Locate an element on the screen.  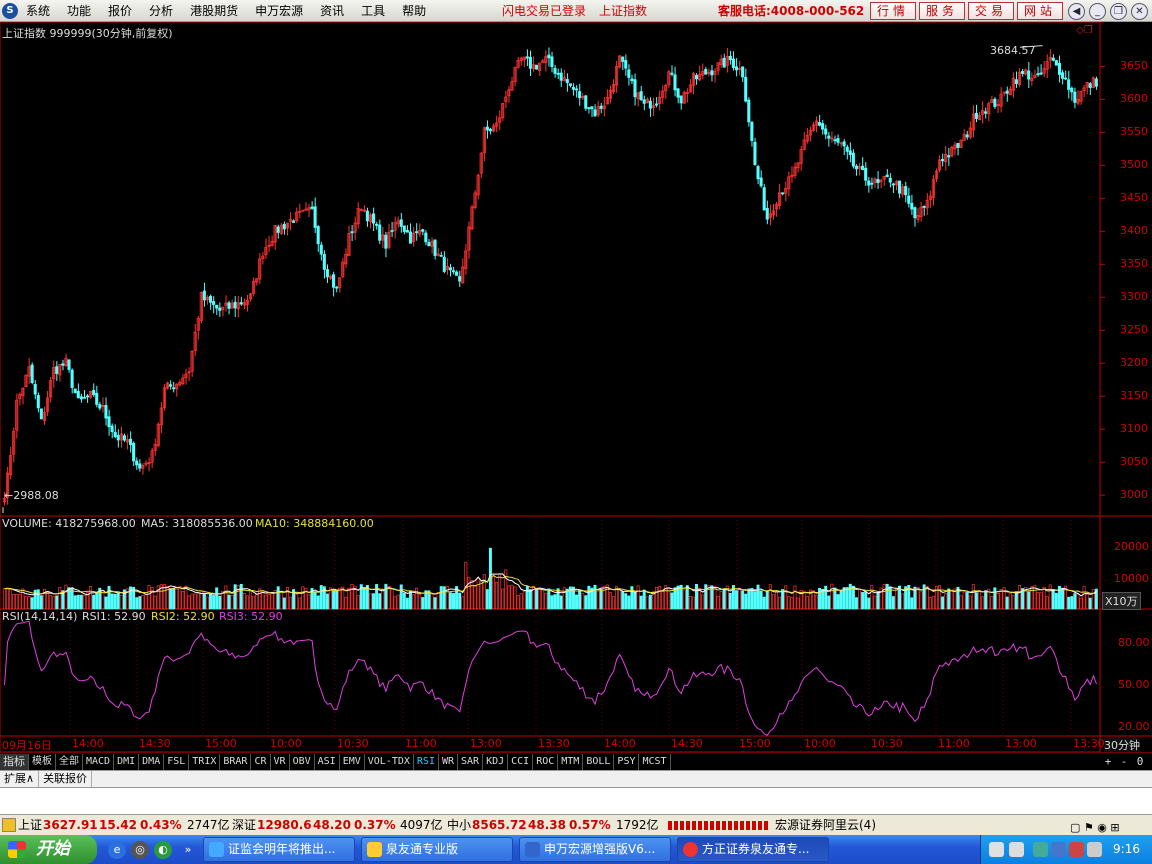
indicator-tab: BOLL is located at coordinates (599, 761).